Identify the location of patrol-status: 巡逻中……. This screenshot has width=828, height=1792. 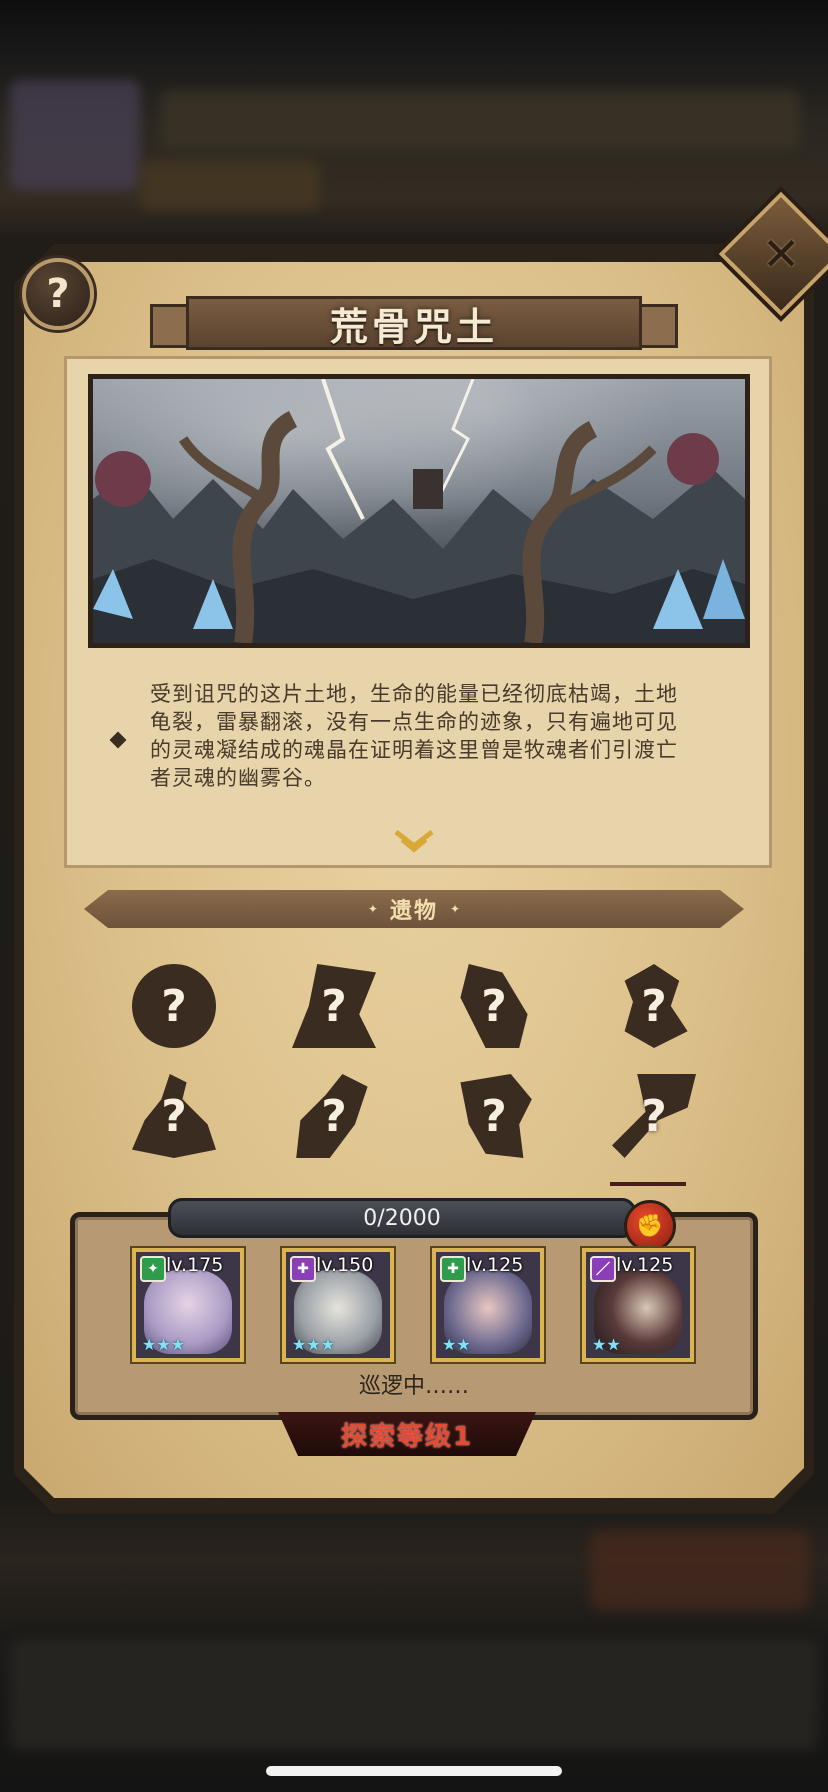
(413, 1386).